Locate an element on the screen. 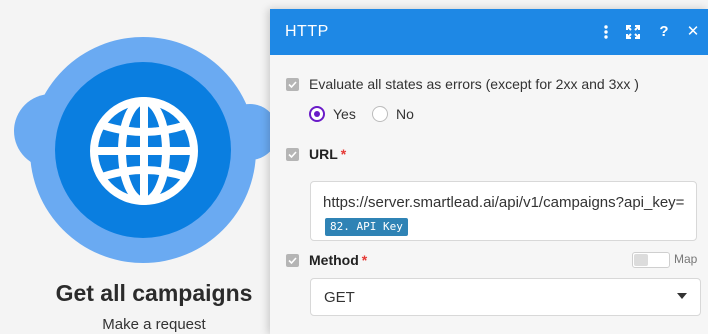  globe-icon is located at coordinates (144, 151).